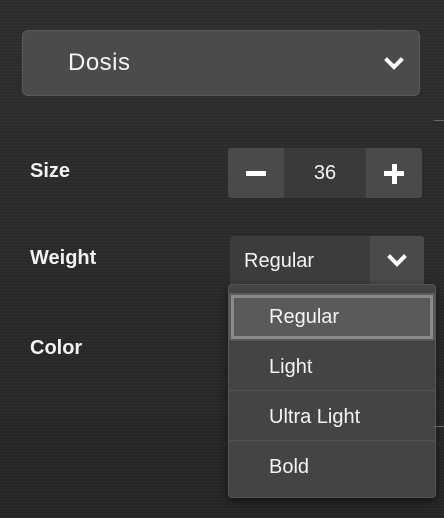 This screenshot has width=444, height=518. Describe the element at coordinates (279, 261) in the screenshot. I see `weight-value: Regular` at that location.